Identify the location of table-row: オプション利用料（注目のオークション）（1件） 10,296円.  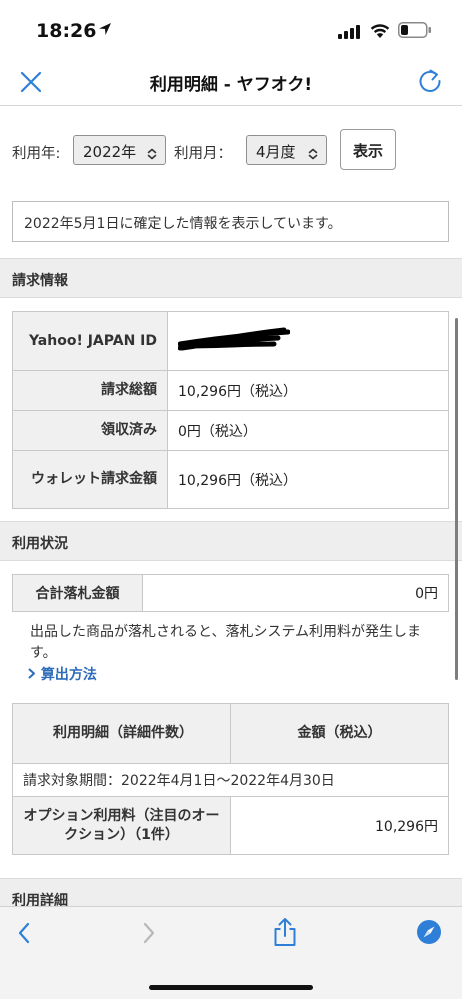
(230, 825).